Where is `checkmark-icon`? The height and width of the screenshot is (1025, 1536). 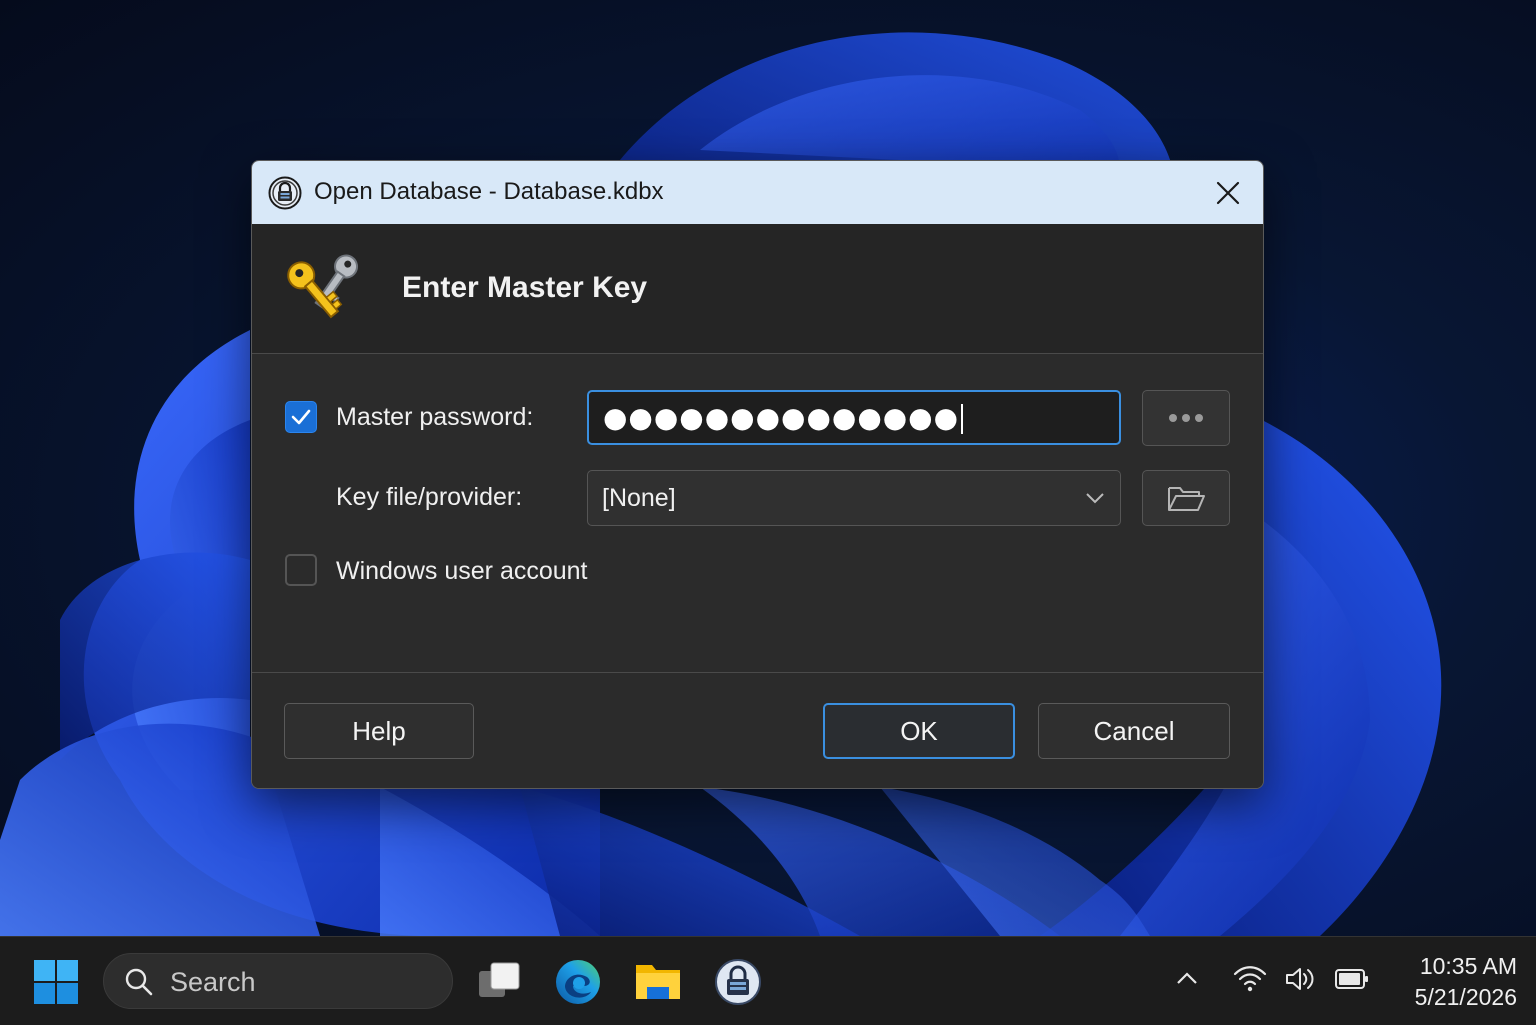 checkmark-icon is located at coordinates (301, 417).